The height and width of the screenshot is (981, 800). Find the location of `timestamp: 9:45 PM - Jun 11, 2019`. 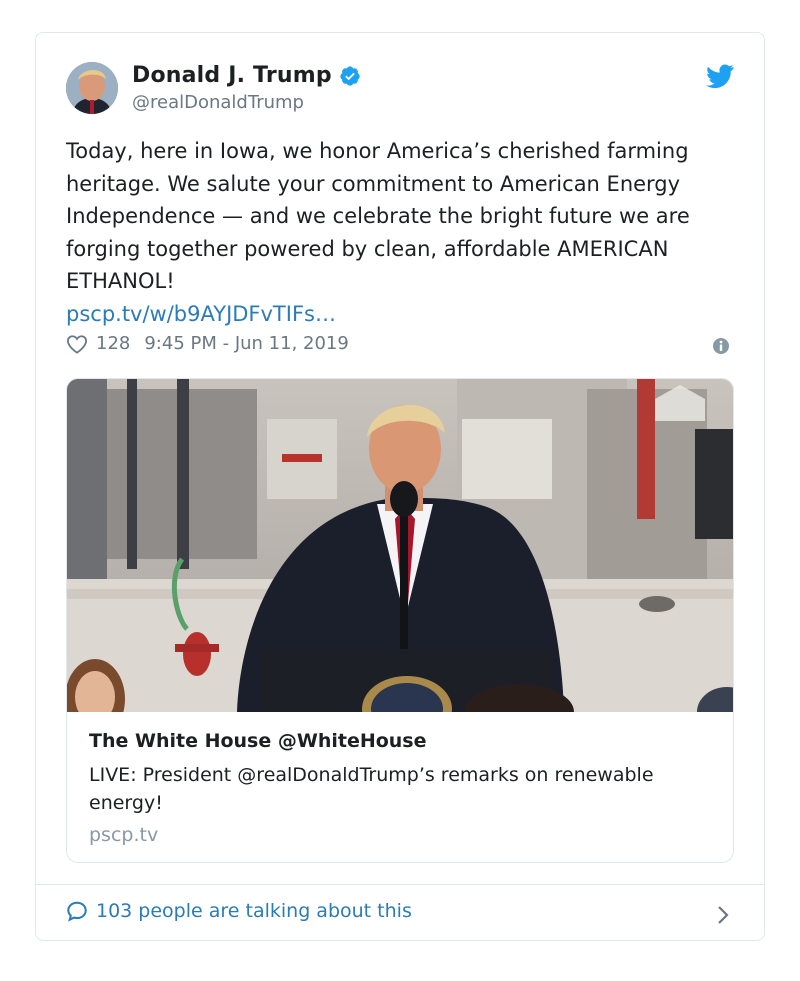

timestamp: 9:45 PM - Jun 11, 2019 is located at coordinates (246, 343).